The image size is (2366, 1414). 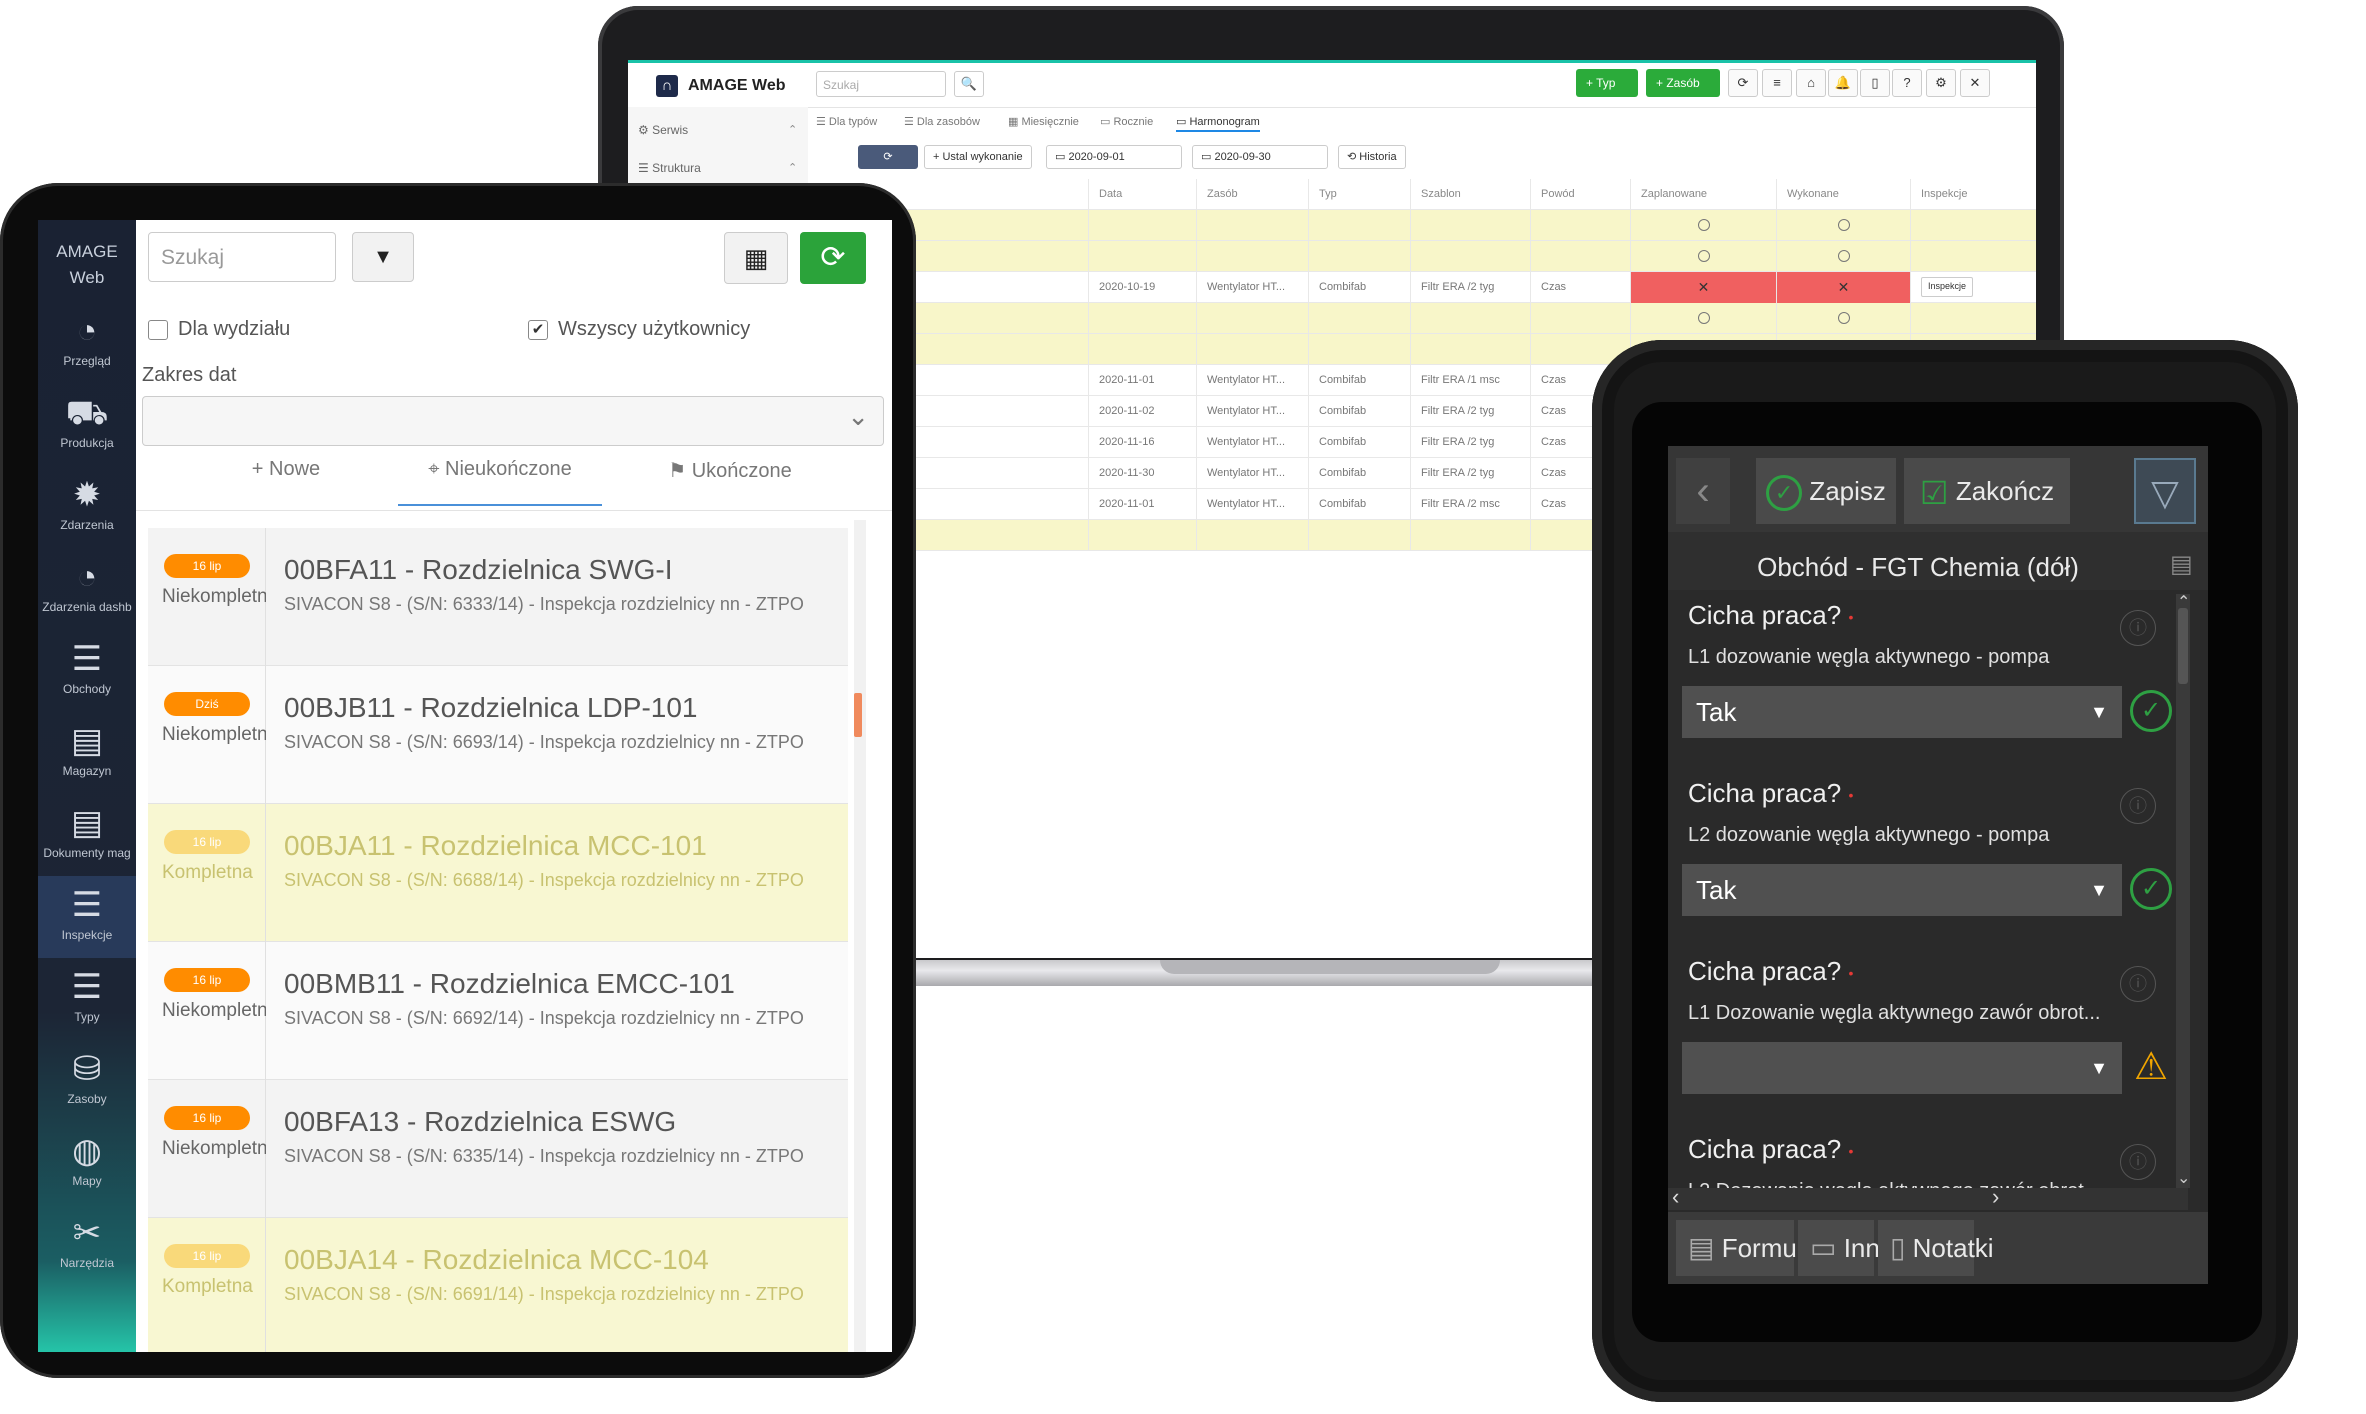 I want to click on tab-miesiecznie: ▦ Miesięcznie, so click(x=1043, y=121).